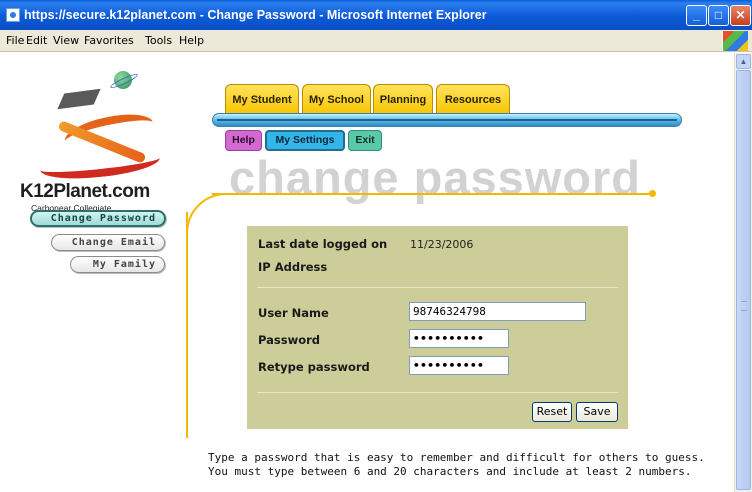  I want to click on maximize-button: □, so click(718, 15).